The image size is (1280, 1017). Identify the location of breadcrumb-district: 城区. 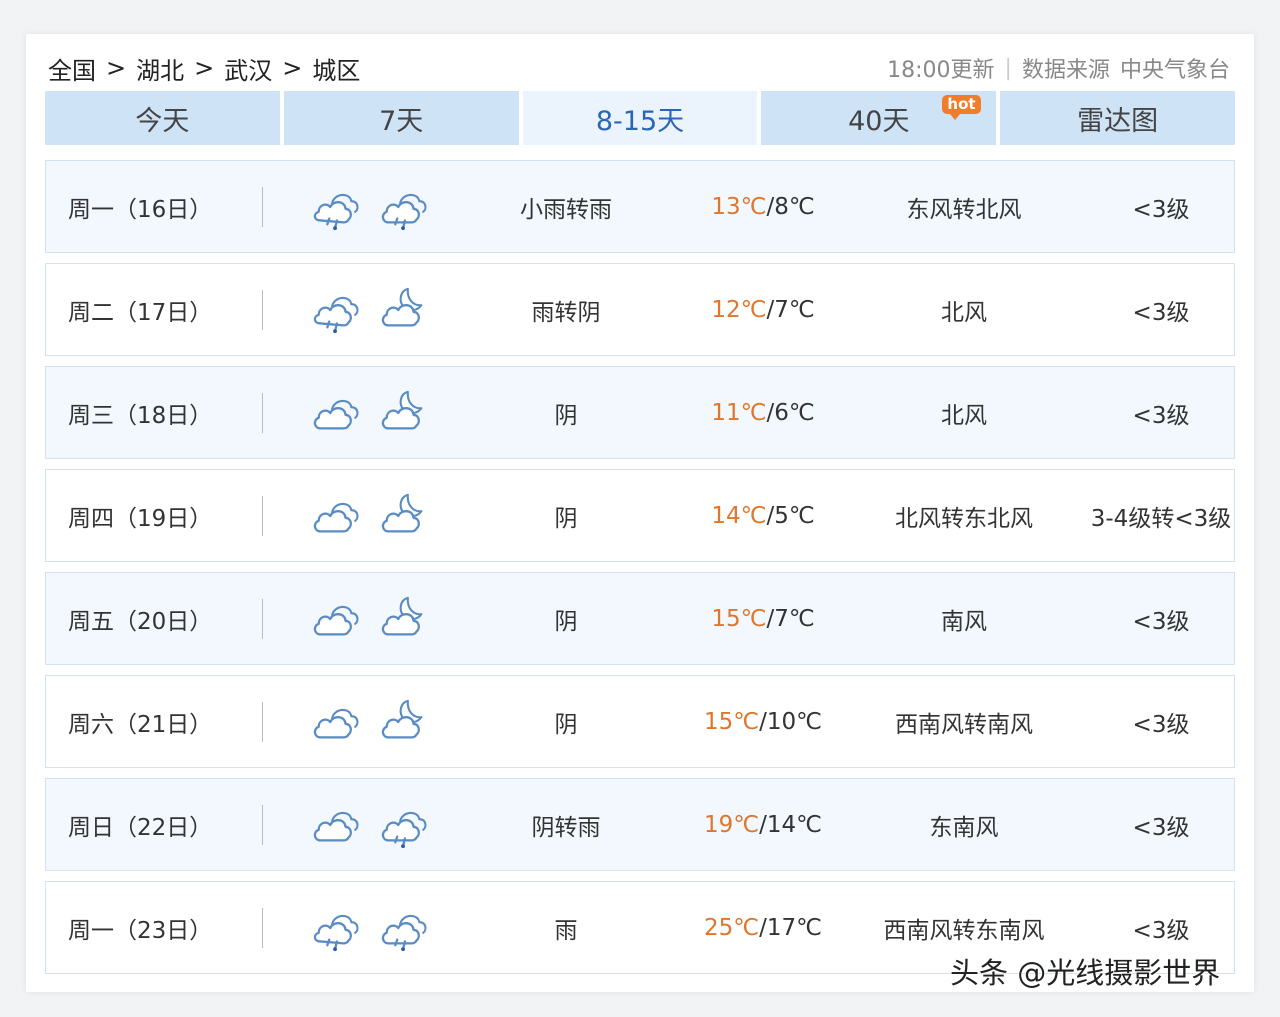
(336, 68).